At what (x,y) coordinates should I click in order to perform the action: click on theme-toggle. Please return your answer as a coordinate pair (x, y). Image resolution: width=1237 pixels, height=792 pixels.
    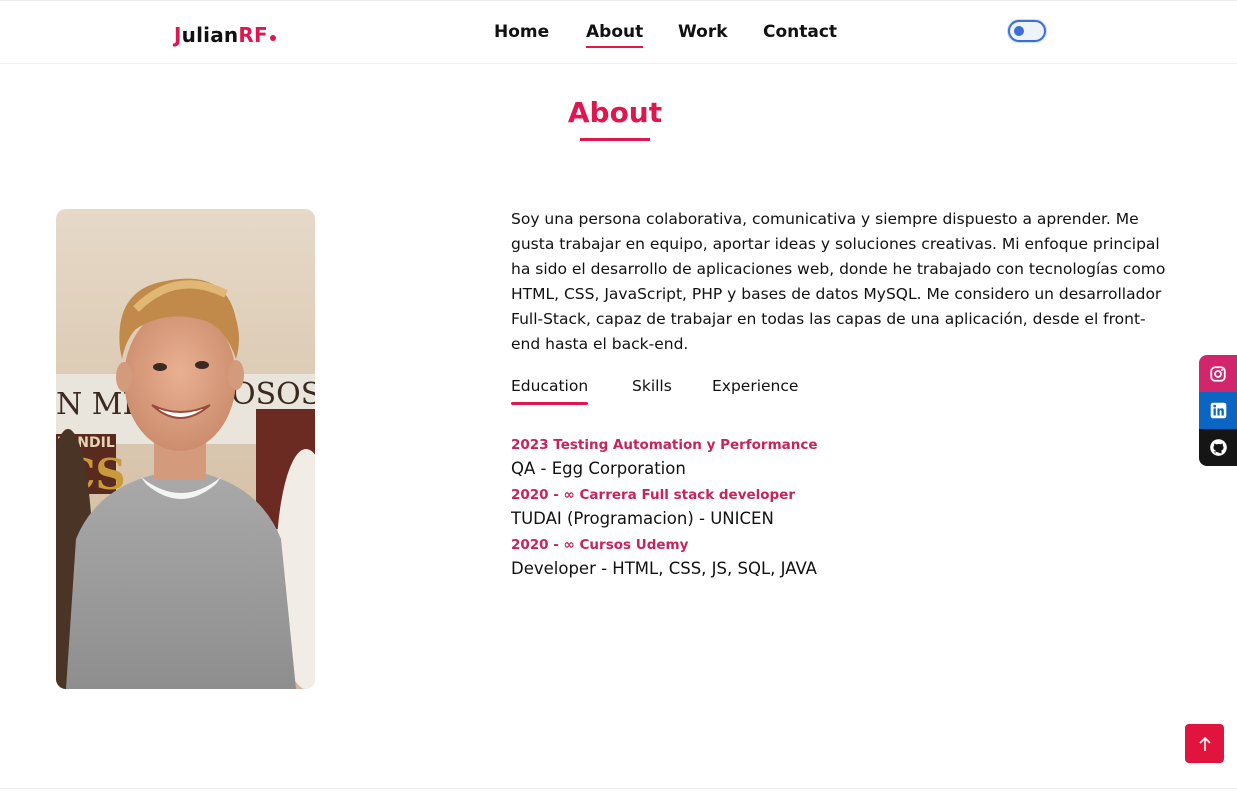
    Looking at the image, I should click on (1027, 31).